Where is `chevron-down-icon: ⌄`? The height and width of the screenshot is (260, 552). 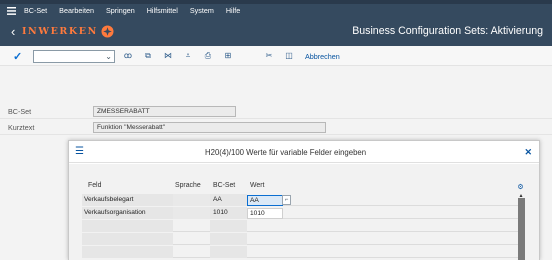
chevron-down-icon: ⌄ is located at coordinates (108, 57).